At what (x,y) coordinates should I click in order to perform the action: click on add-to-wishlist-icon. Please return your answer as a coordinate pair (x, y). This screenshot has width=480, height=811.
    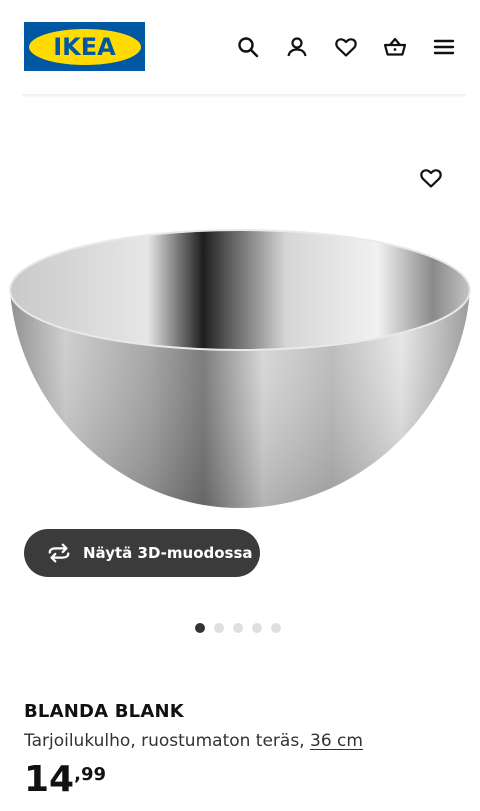
    Looking at the image, I should click on (431, 178).